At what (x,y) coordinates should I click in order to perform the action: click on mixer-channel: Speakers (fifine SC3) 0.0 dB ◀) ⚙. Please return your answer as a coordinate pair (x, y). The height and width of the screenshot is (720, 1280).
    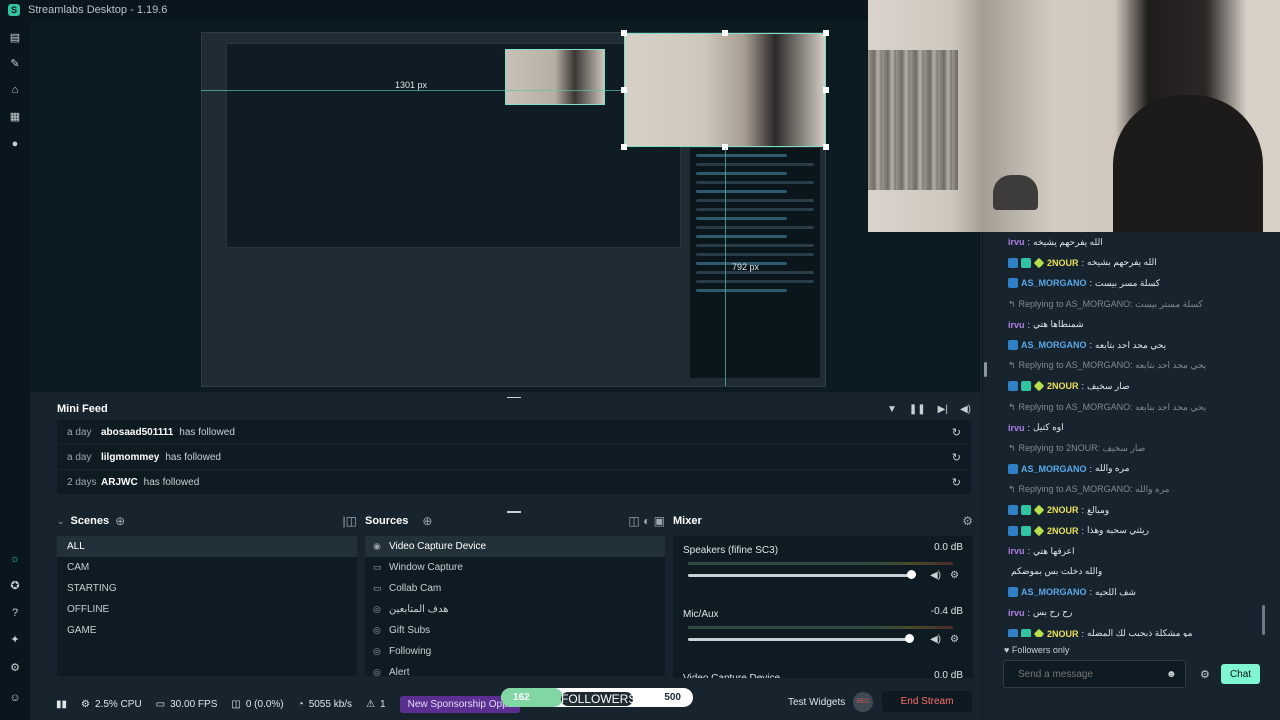
    Looking at the image, I should click on (823, 574).